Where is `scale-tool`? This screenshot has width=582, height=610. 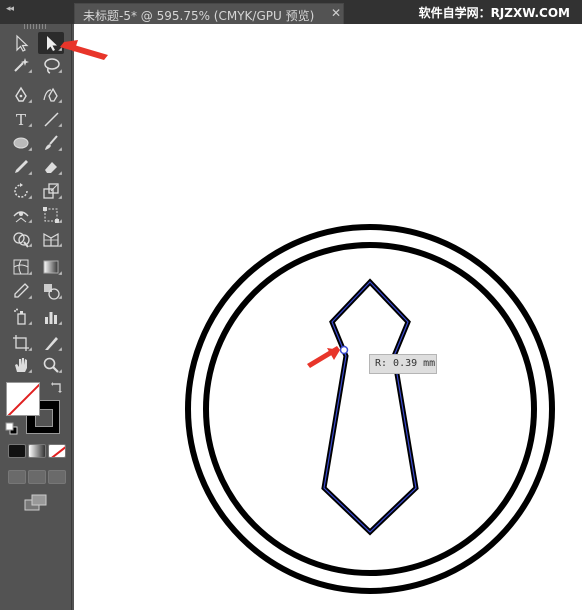 scale-tool is located at coordinates (51, 191).